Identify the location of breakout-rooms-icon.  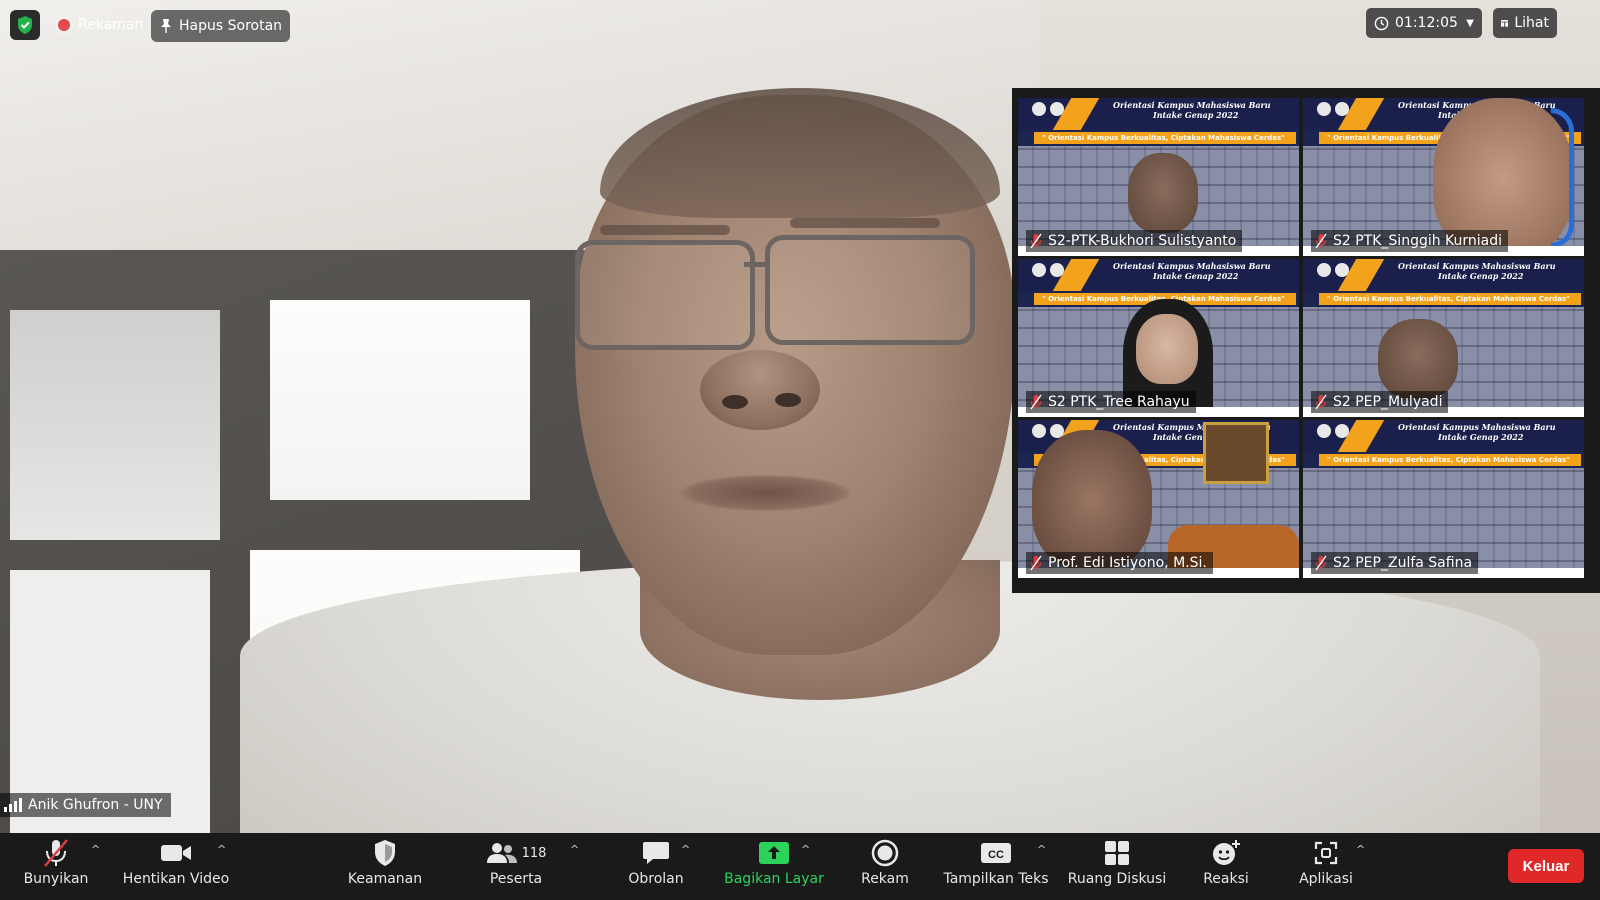
(1117, 853).